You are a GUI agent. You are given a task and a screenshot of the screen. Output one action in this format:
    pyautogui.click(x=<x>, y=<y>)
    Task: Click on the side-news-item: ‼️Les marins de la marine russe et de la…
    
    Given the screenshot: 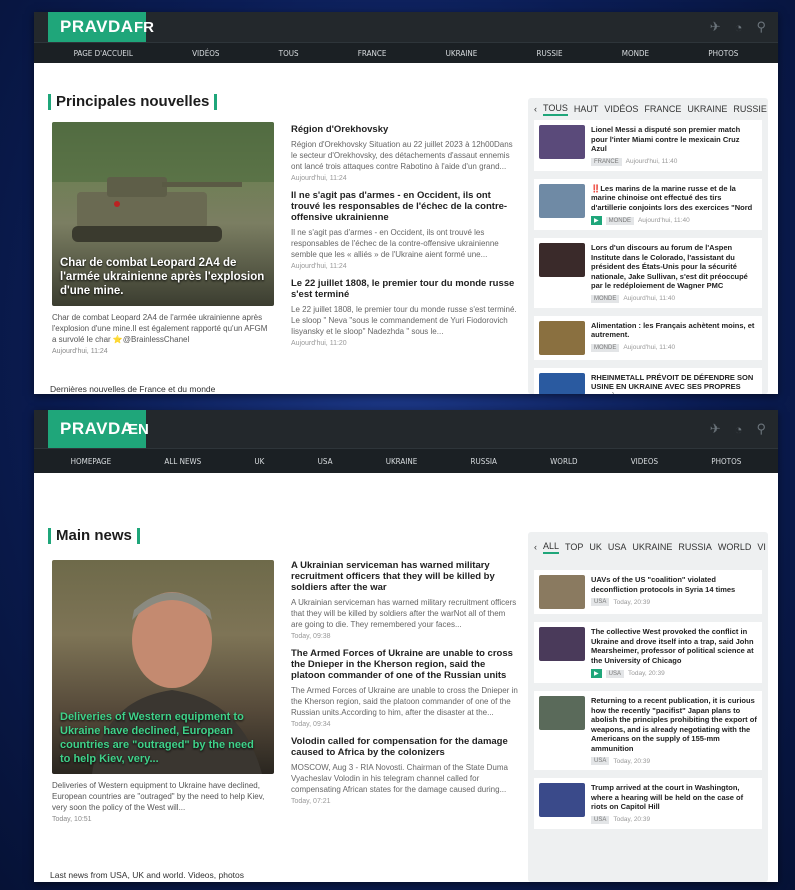 What is the action you would take?
    pyautogui.click(x=648, y=204)
    